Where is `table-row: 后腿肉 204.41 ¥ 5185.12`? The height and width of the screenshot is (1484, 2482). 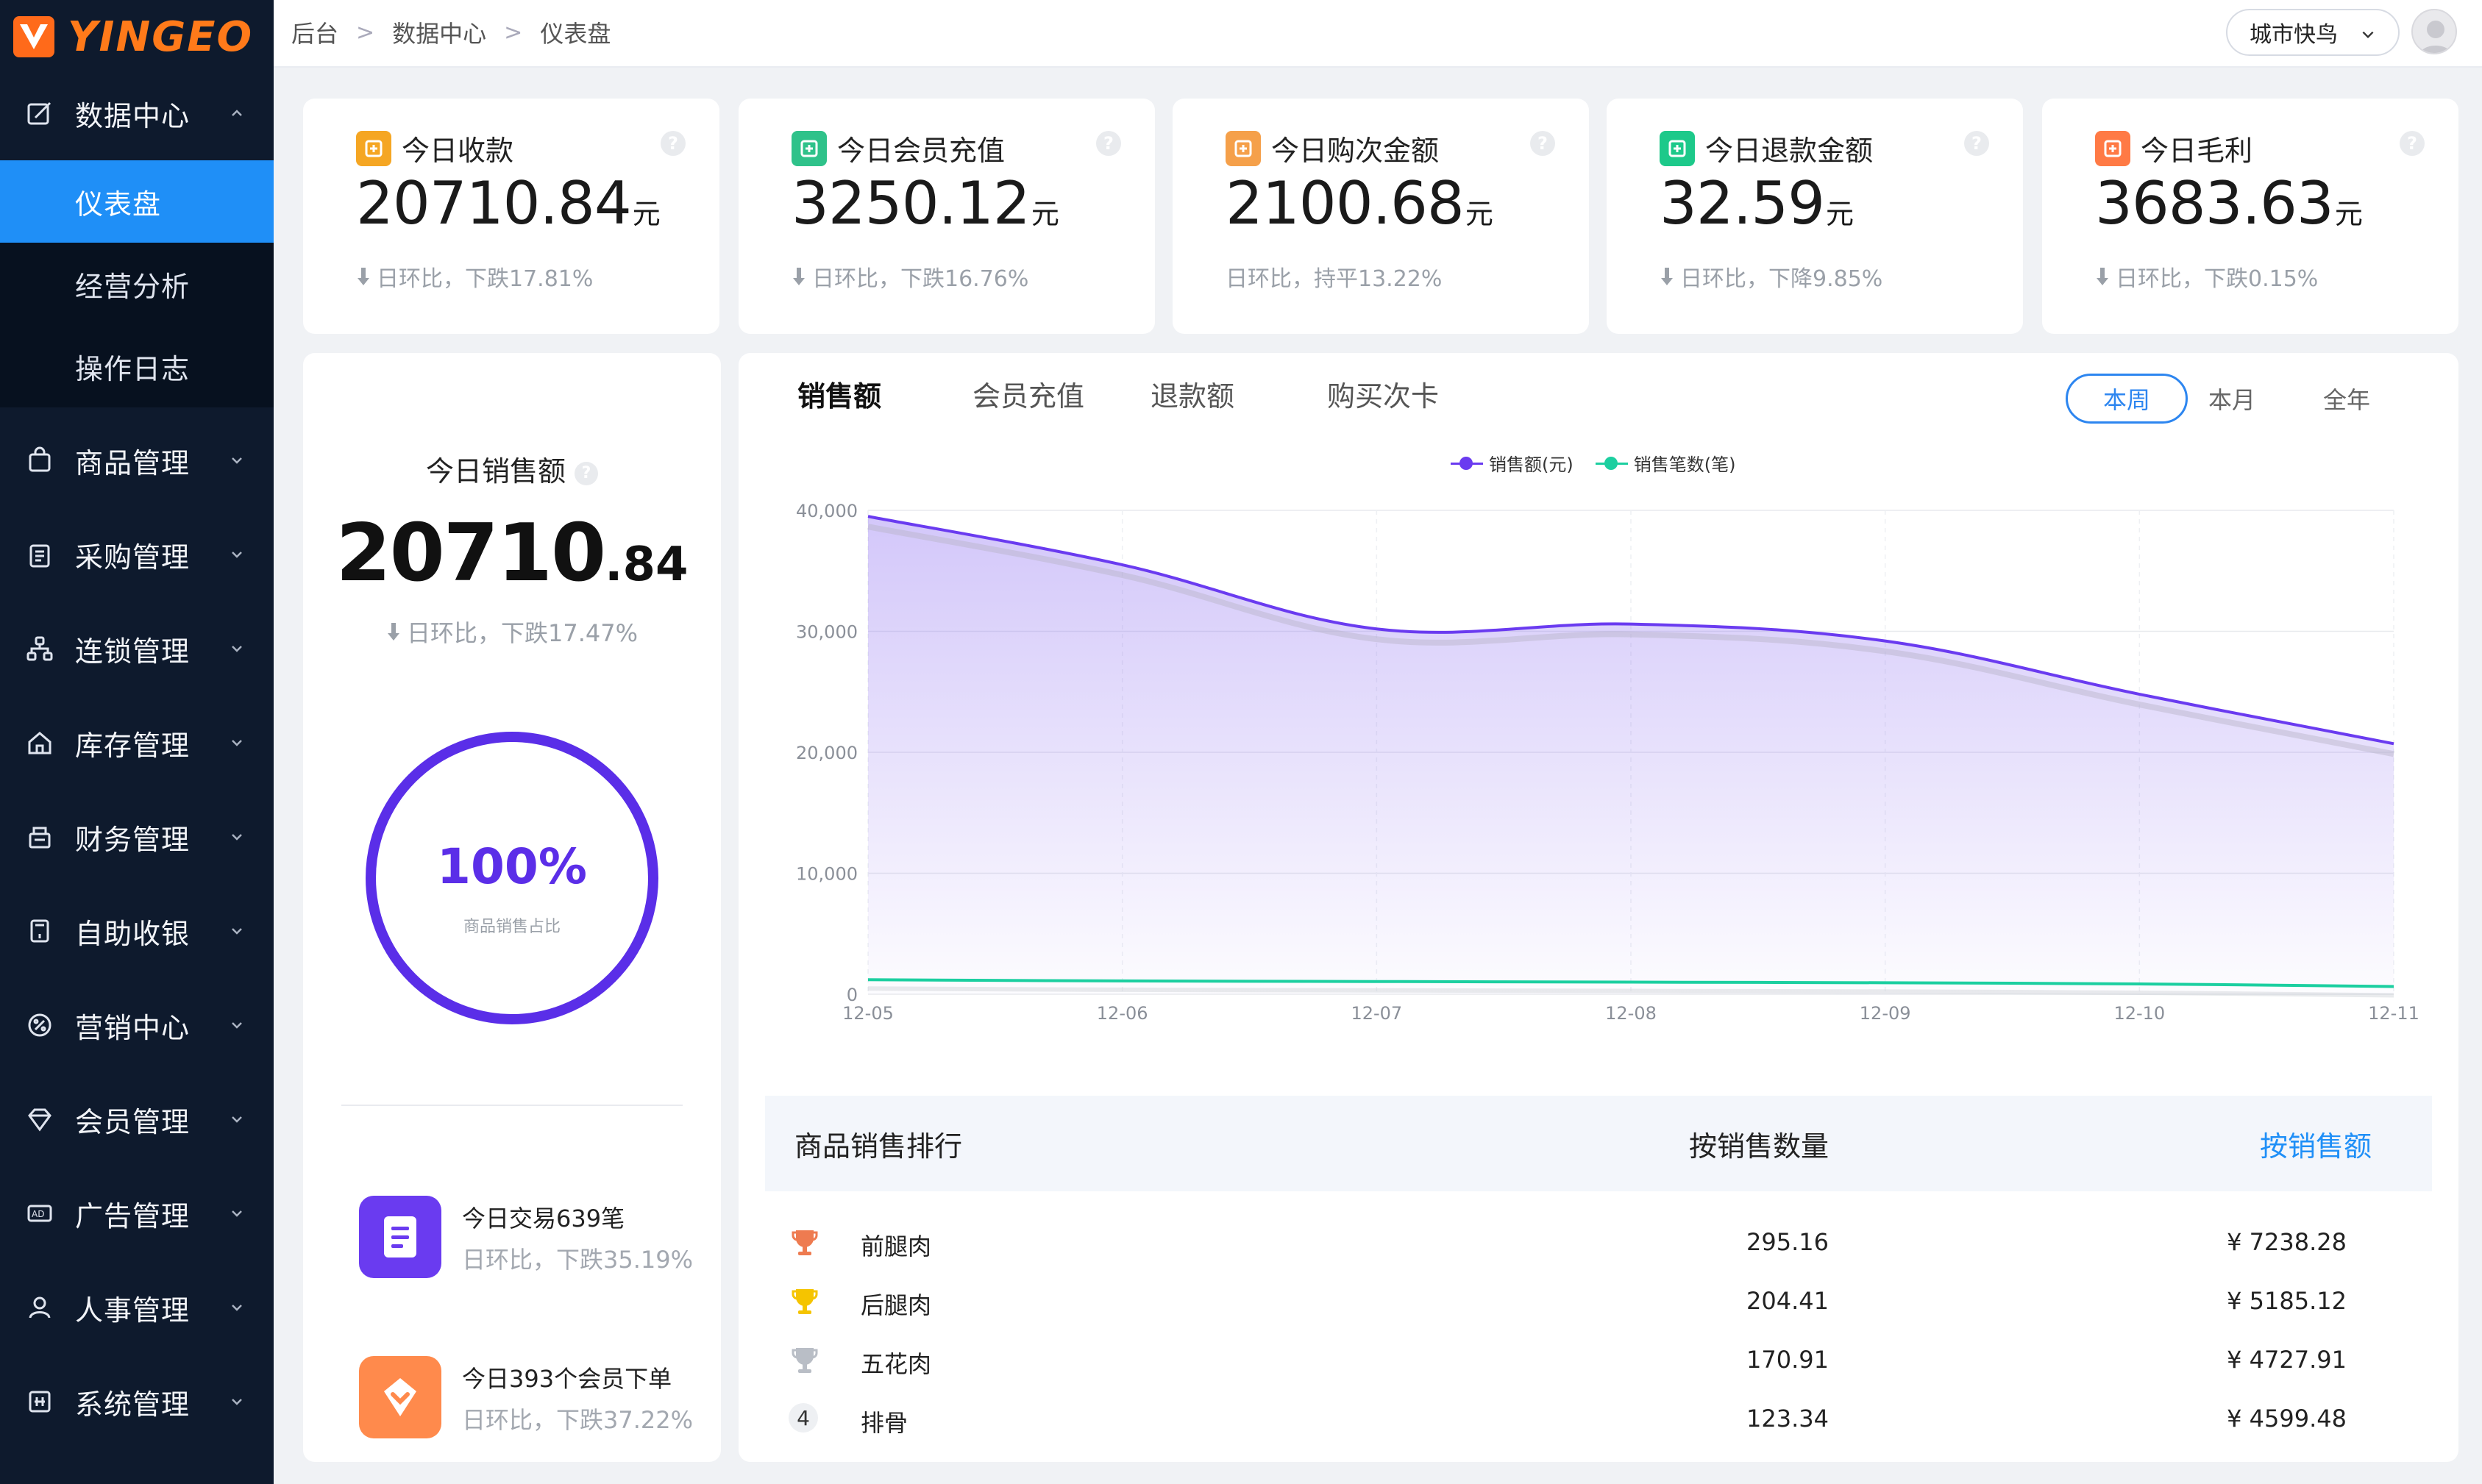
table-row: 后腿肉 204.41 ¥ 5185.12 is located at coordinates (1599, 1301).